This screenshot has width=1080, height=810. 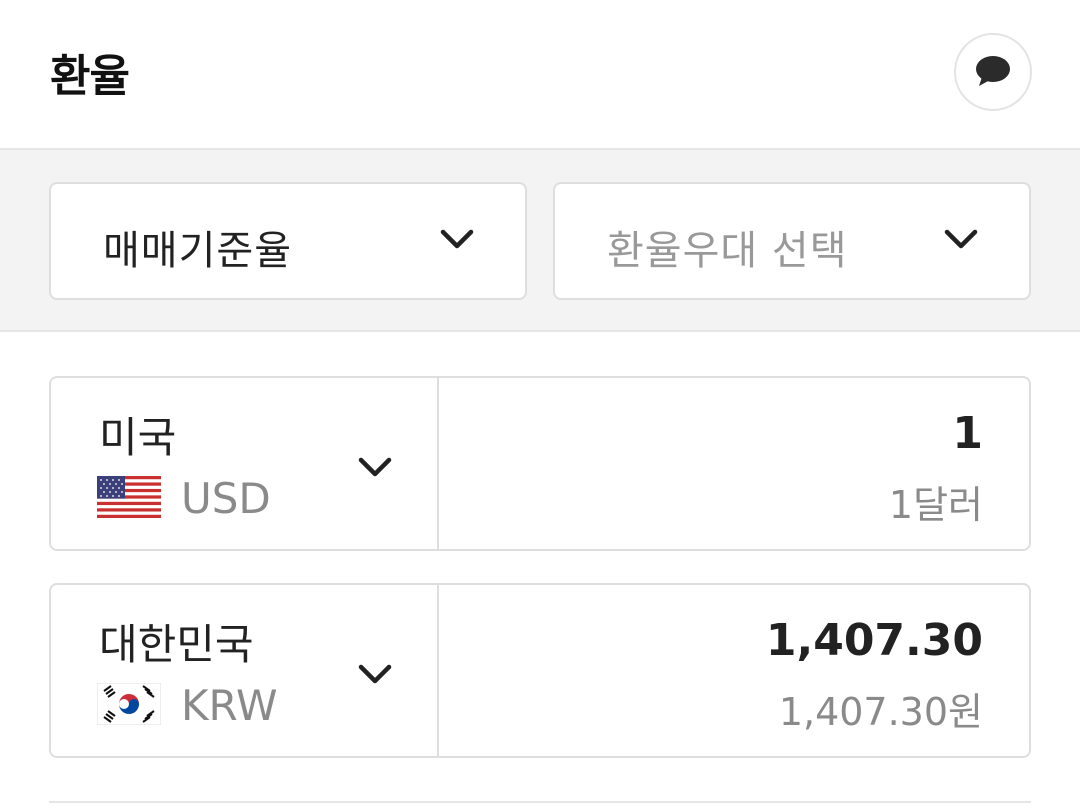 I want to click on chat-button, so click(x=993, y=72).